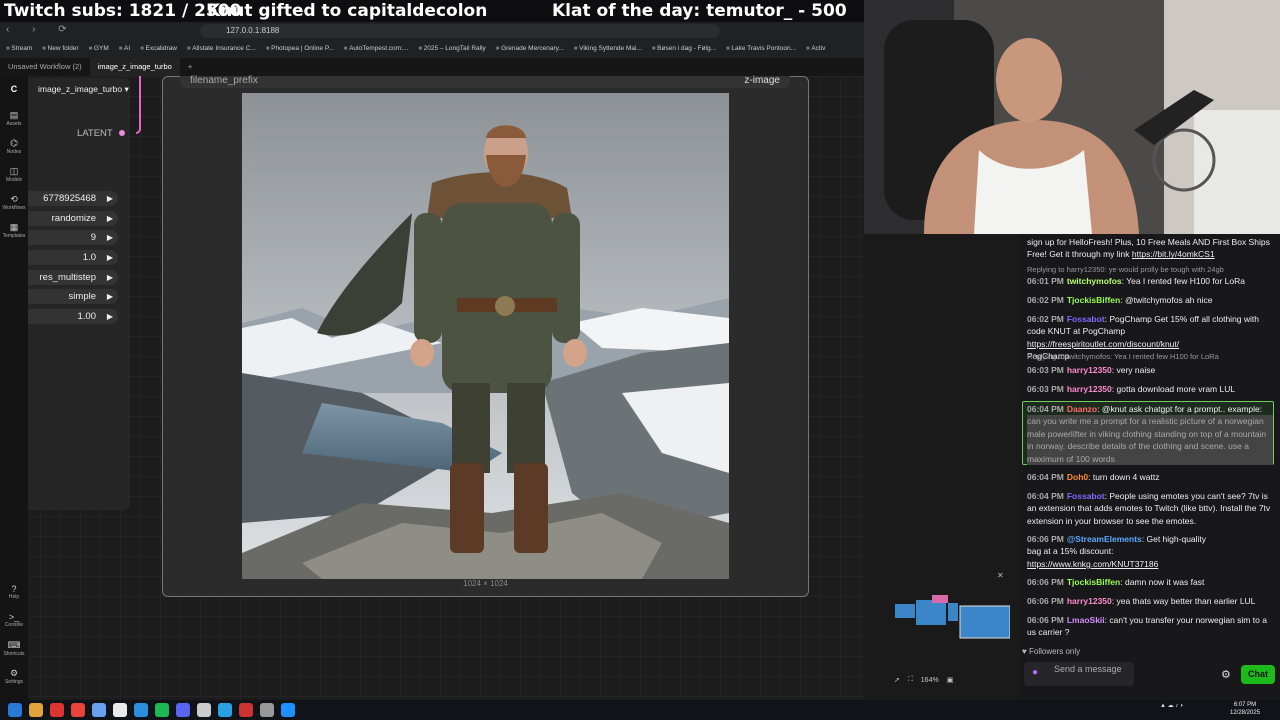 The width and height of the screenshot is (1280, 720). What do you see at coordinates (73, 198) in the screenshot?
I see `sampler-widget: 6778925468 ▶` at bounding box center [73, 198].